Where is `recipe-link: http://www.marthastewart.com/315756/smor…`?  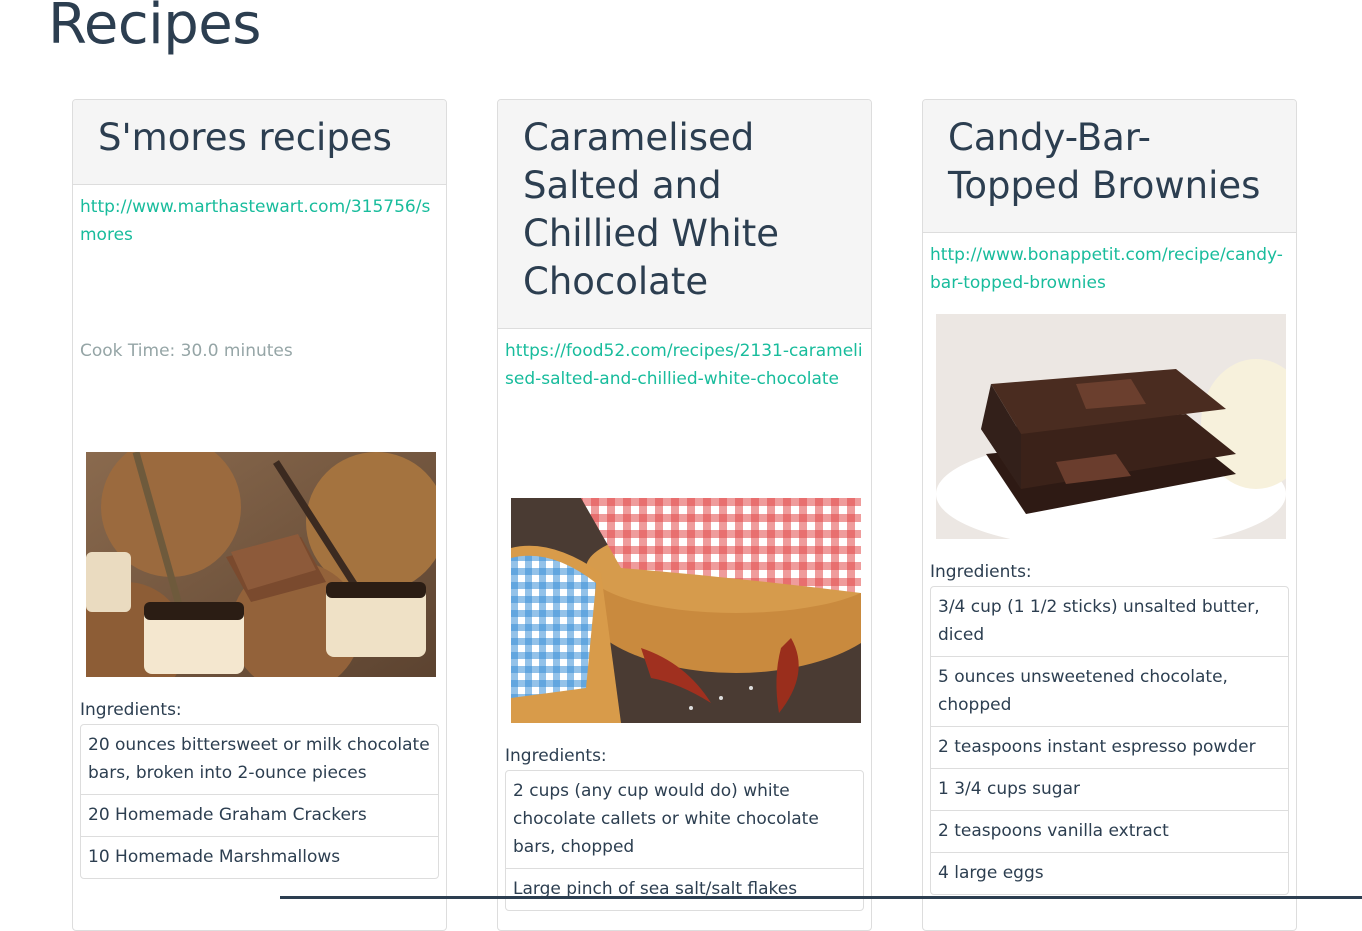
recipe-link: http://www.marthastewart.com/315756/smor… is located at coordinates (259, 221).